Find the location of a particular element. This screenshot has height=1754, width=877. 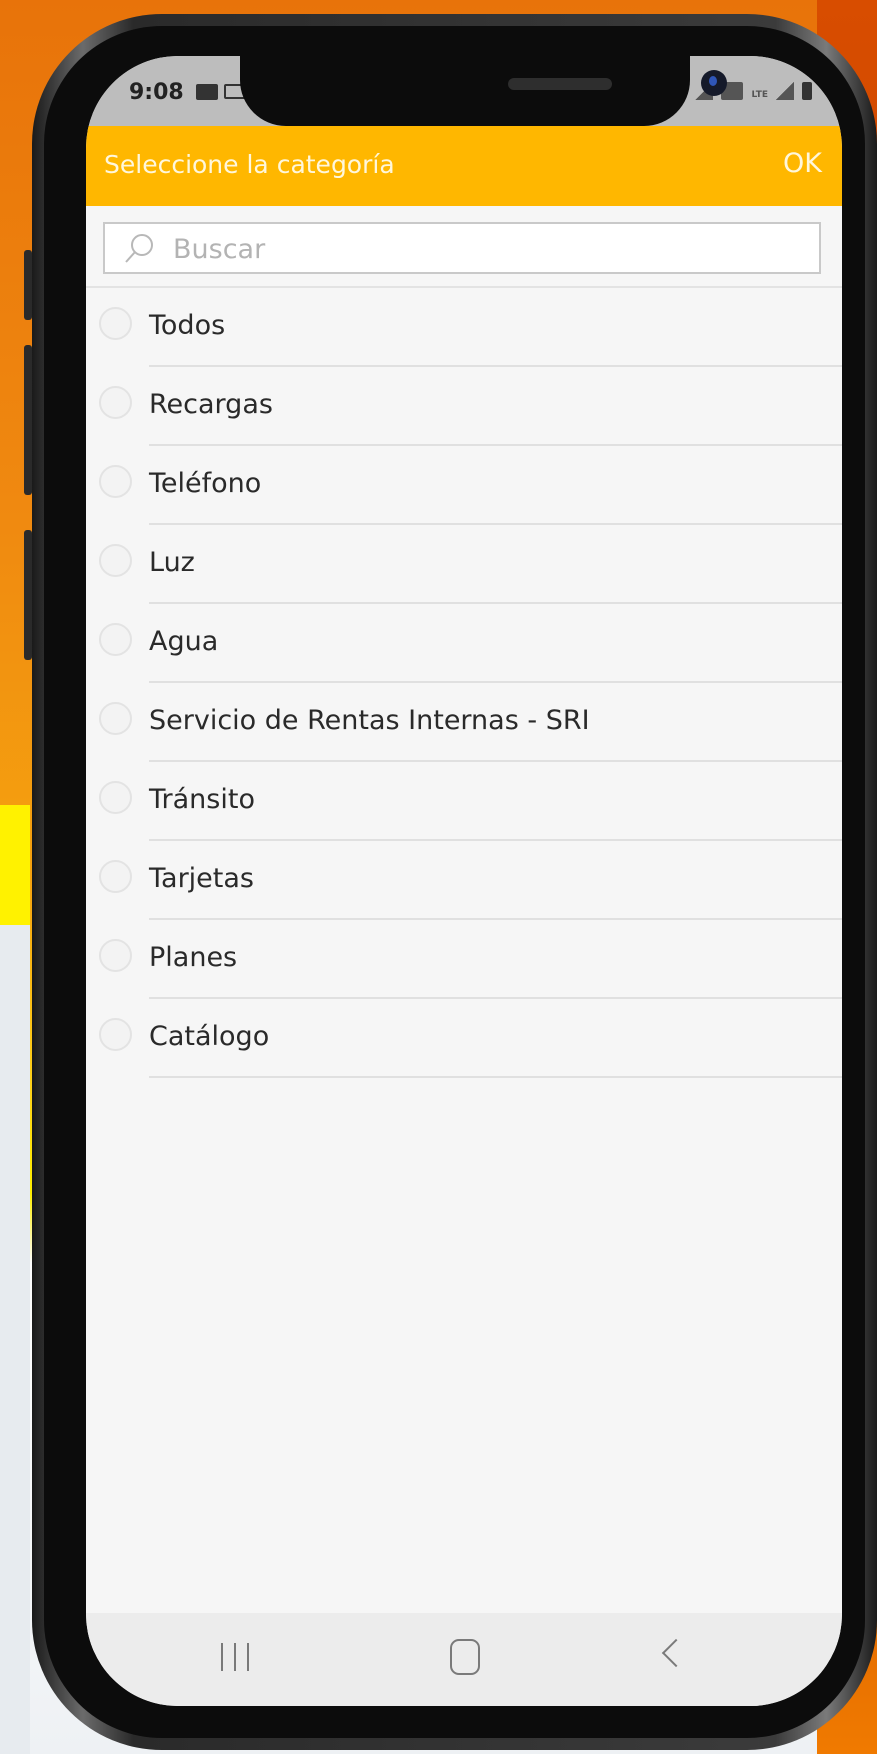

earpiece-speaker is located at coordinates (560, 84).